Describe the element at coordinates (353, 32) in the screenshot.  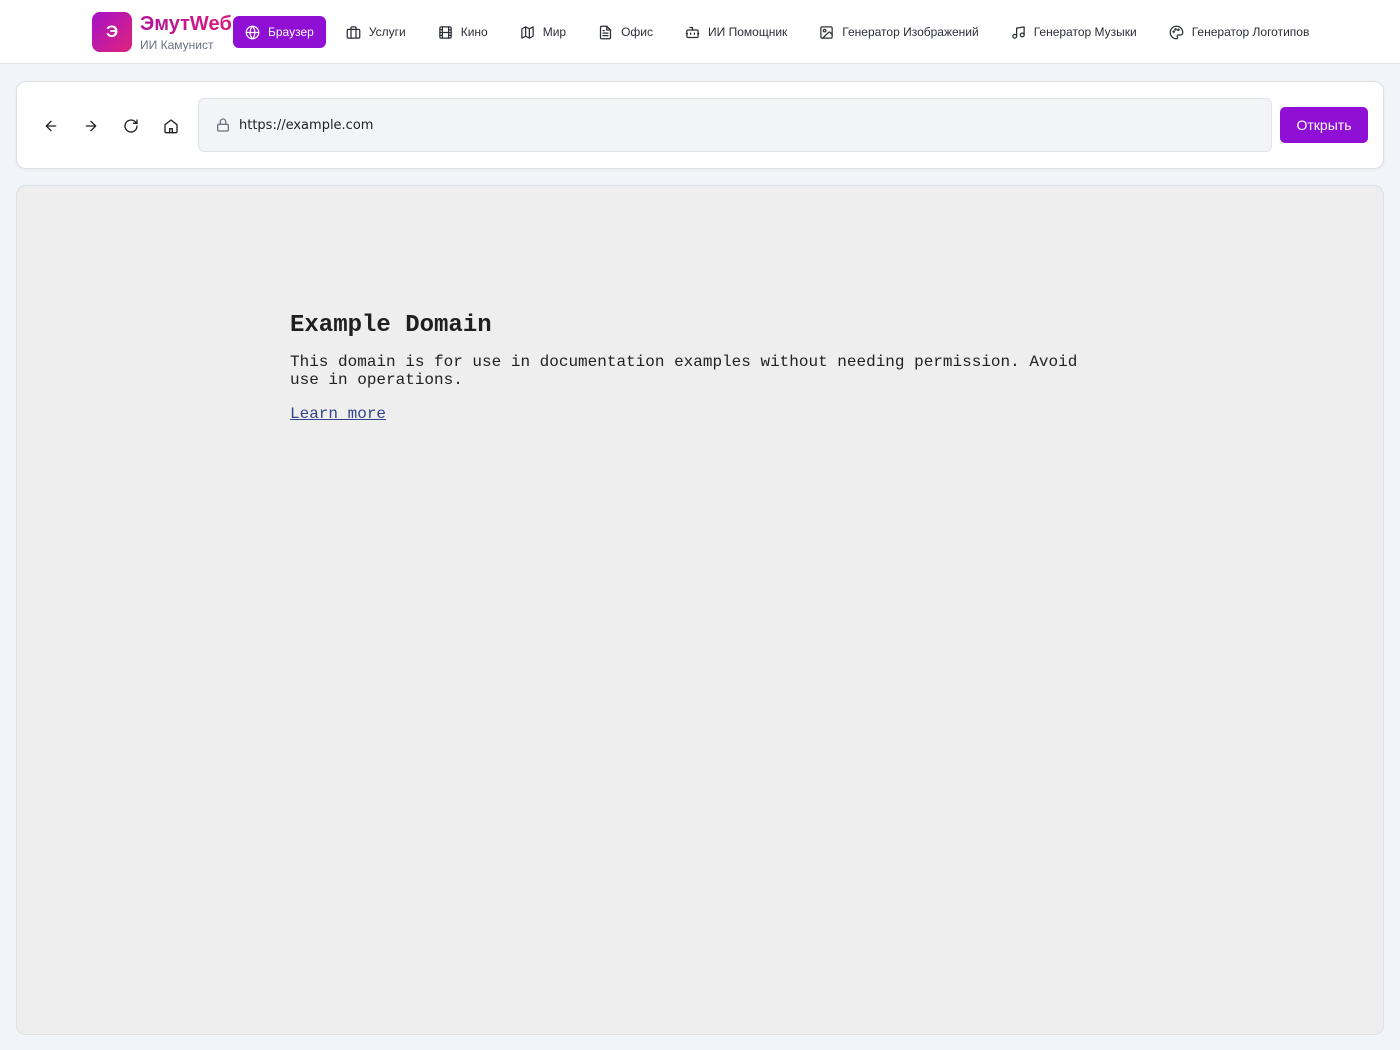
I see `briefcase-icon` at that location.